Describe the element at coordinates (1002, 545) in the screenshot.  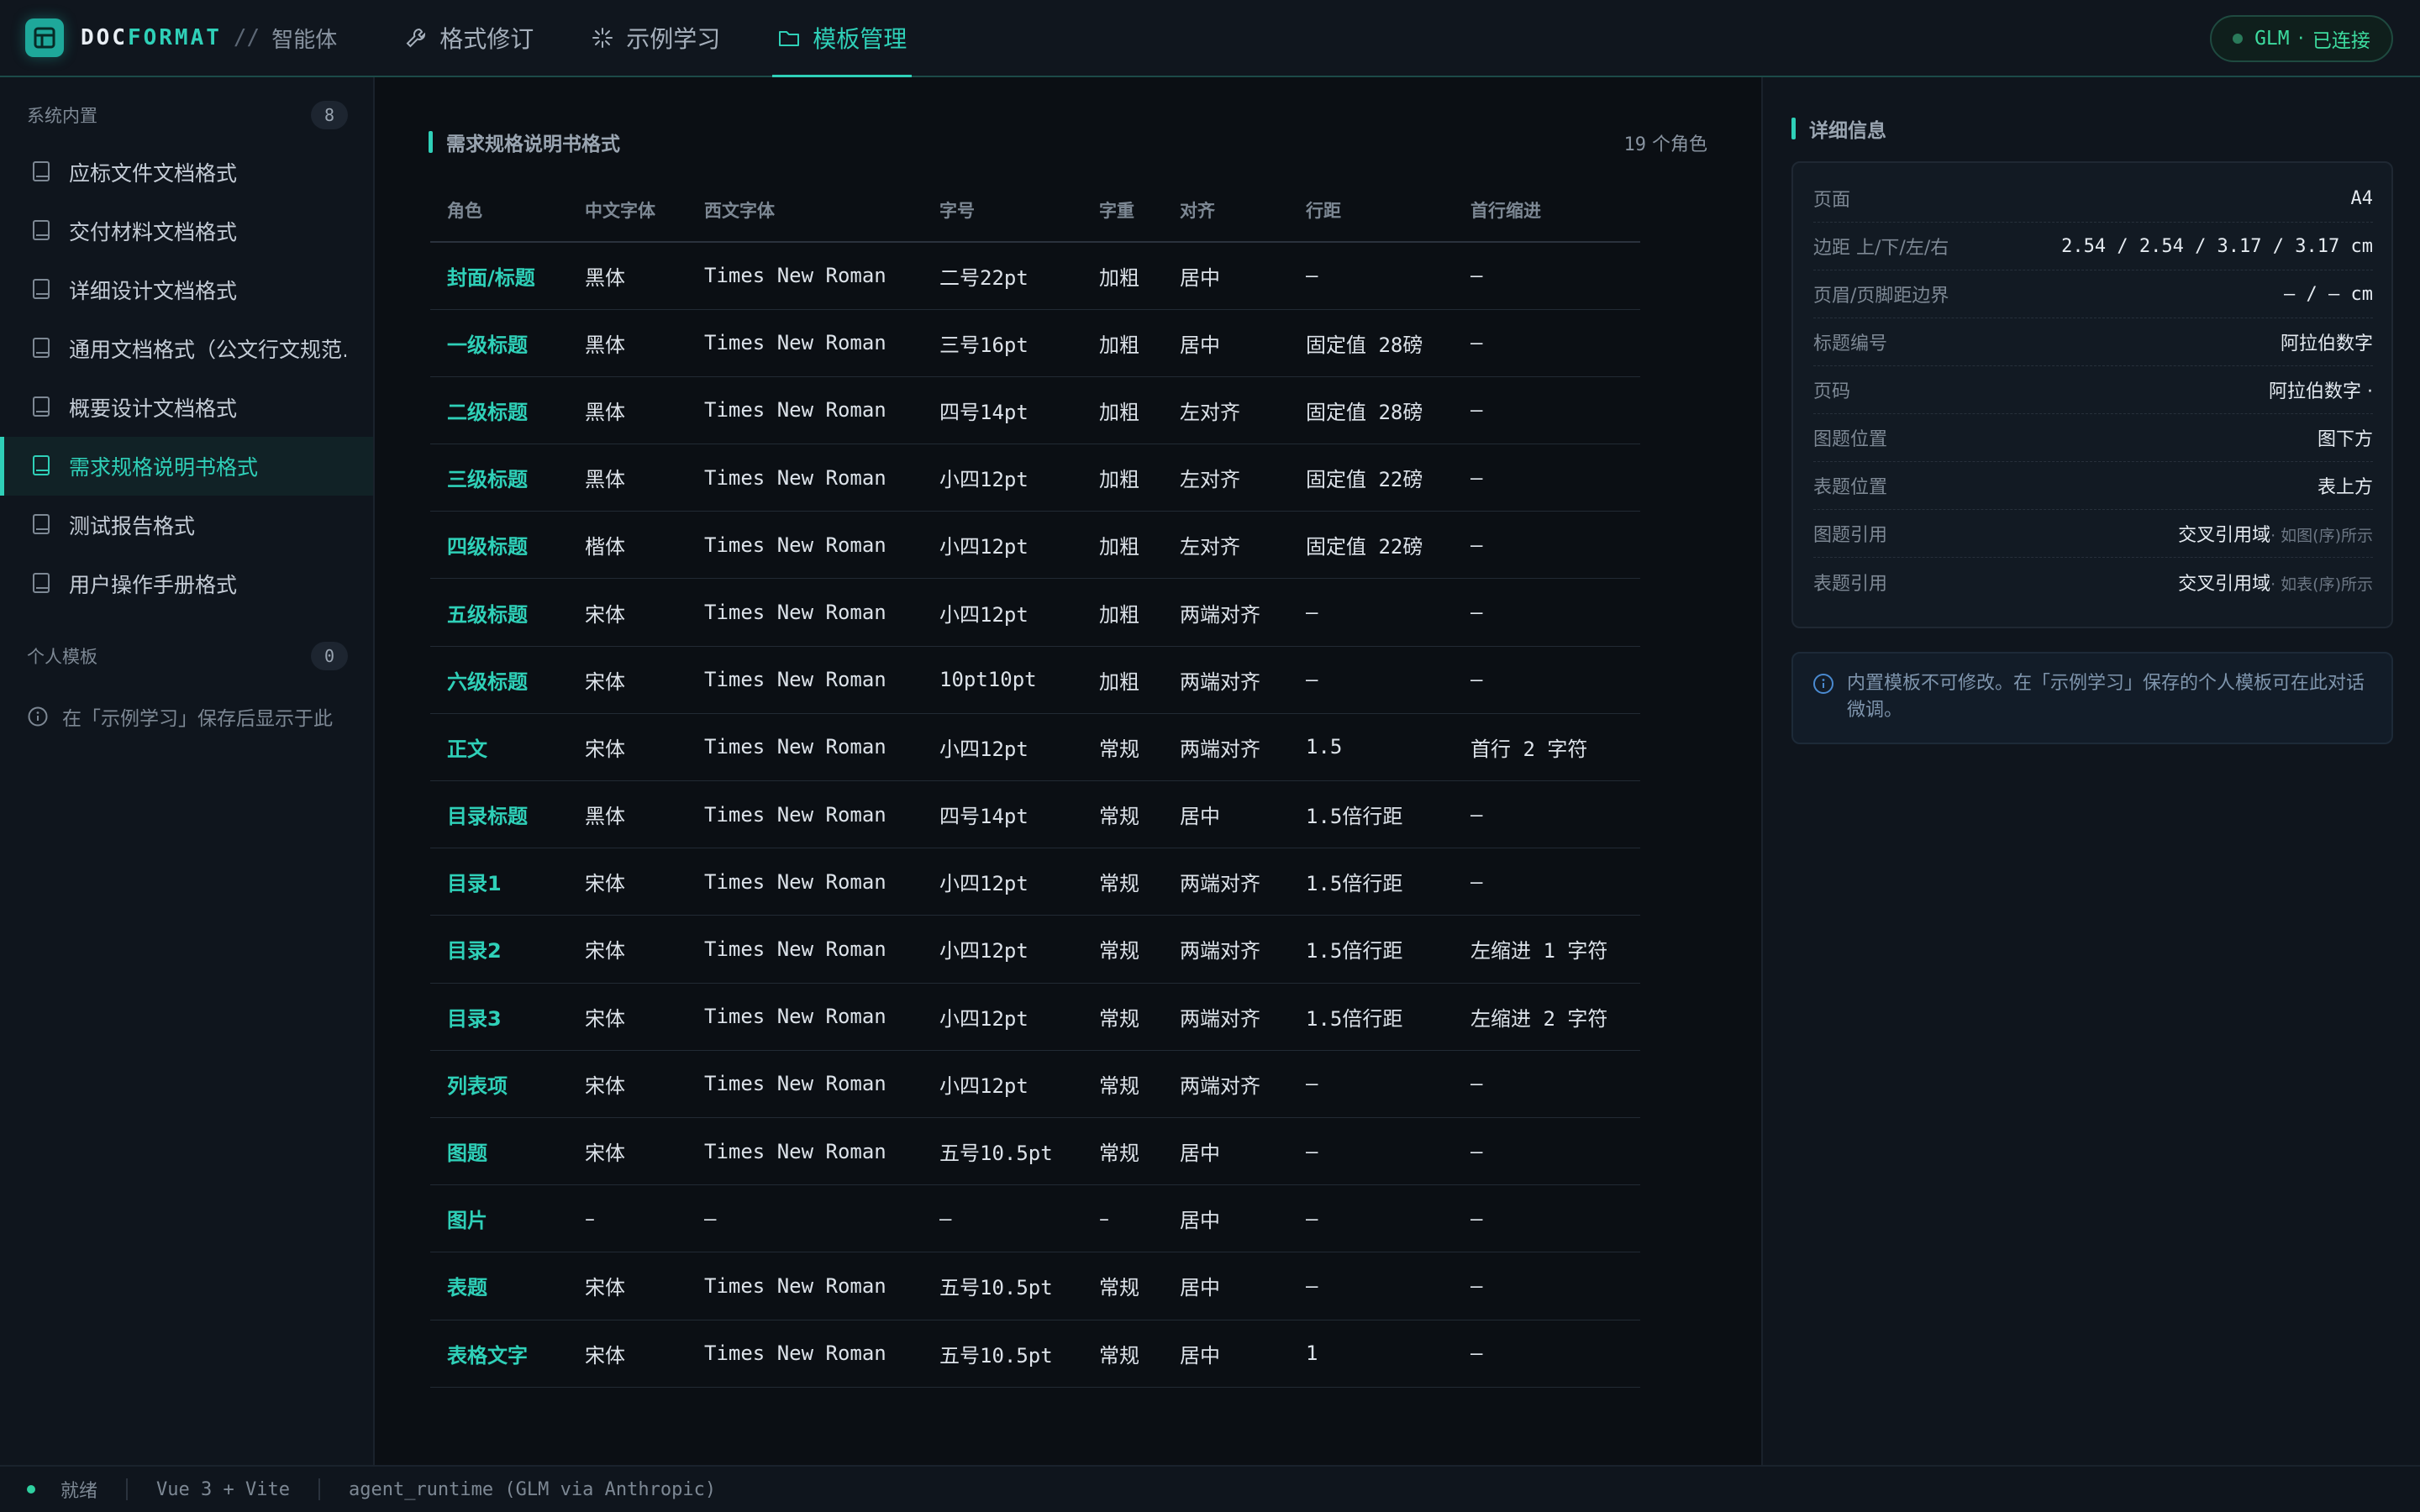
I see `table-cell: 小四12pt` at that location.